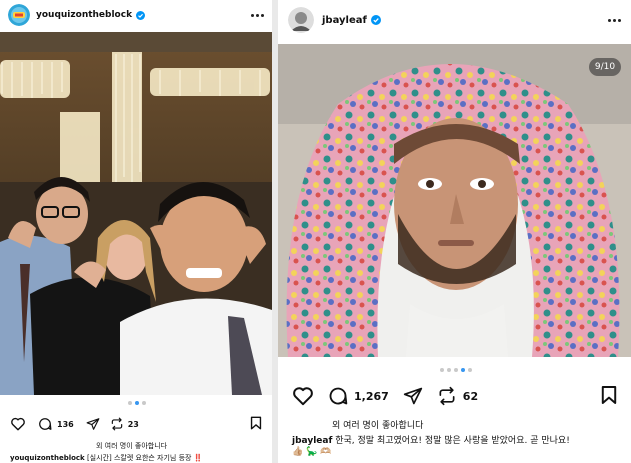  Describe the element at coordinates (65, 424) in the screenshot. I see `comment-count: 136` at that location.